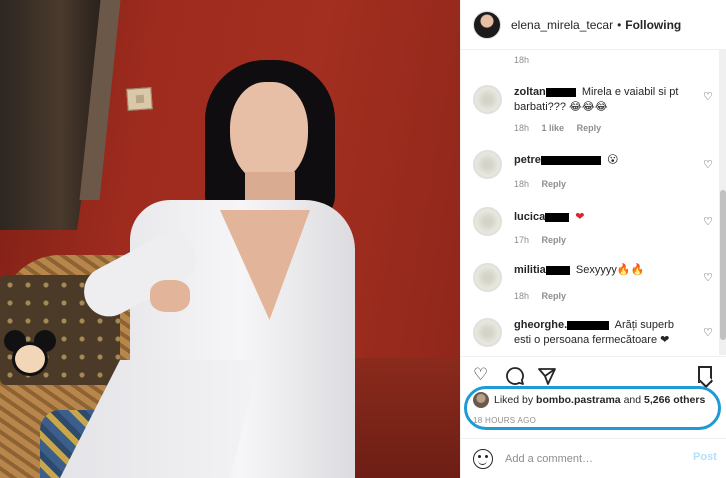  I want to click on likes-middle: and, so click(632, 400).